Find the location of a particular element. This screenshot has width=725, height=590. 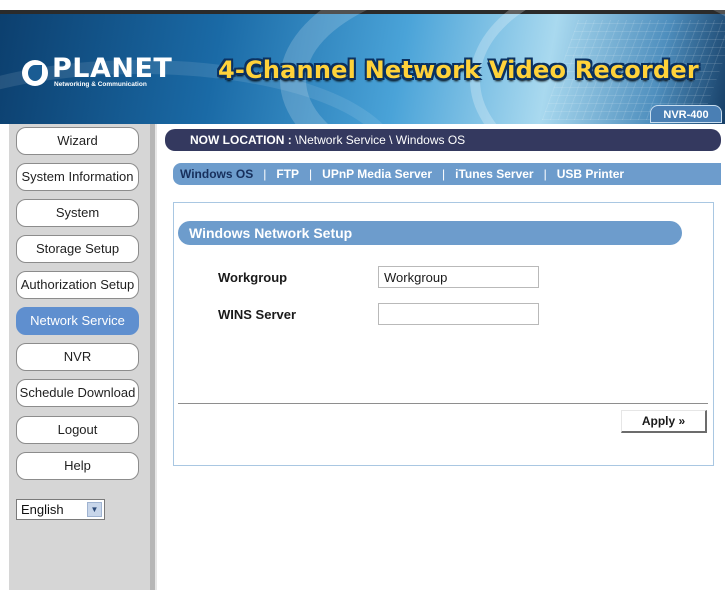

wins-server-label: WINS Server is located at coordinates (257, 314).